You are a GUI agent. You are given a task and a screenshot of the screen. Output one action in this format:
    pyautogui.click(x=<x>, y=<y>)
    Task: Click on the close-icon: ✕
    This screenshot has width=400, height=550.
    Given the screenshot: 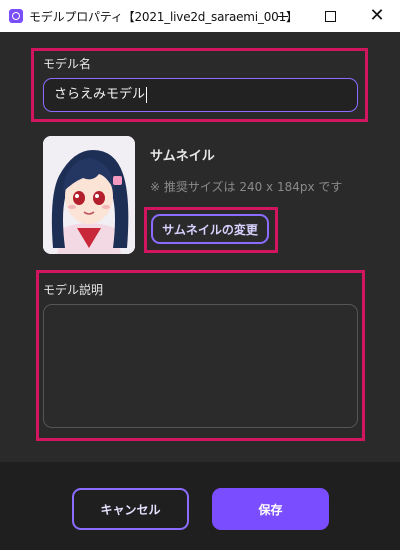 What is the action you would take?
    pyautogui.click(x=377, y=15)
    